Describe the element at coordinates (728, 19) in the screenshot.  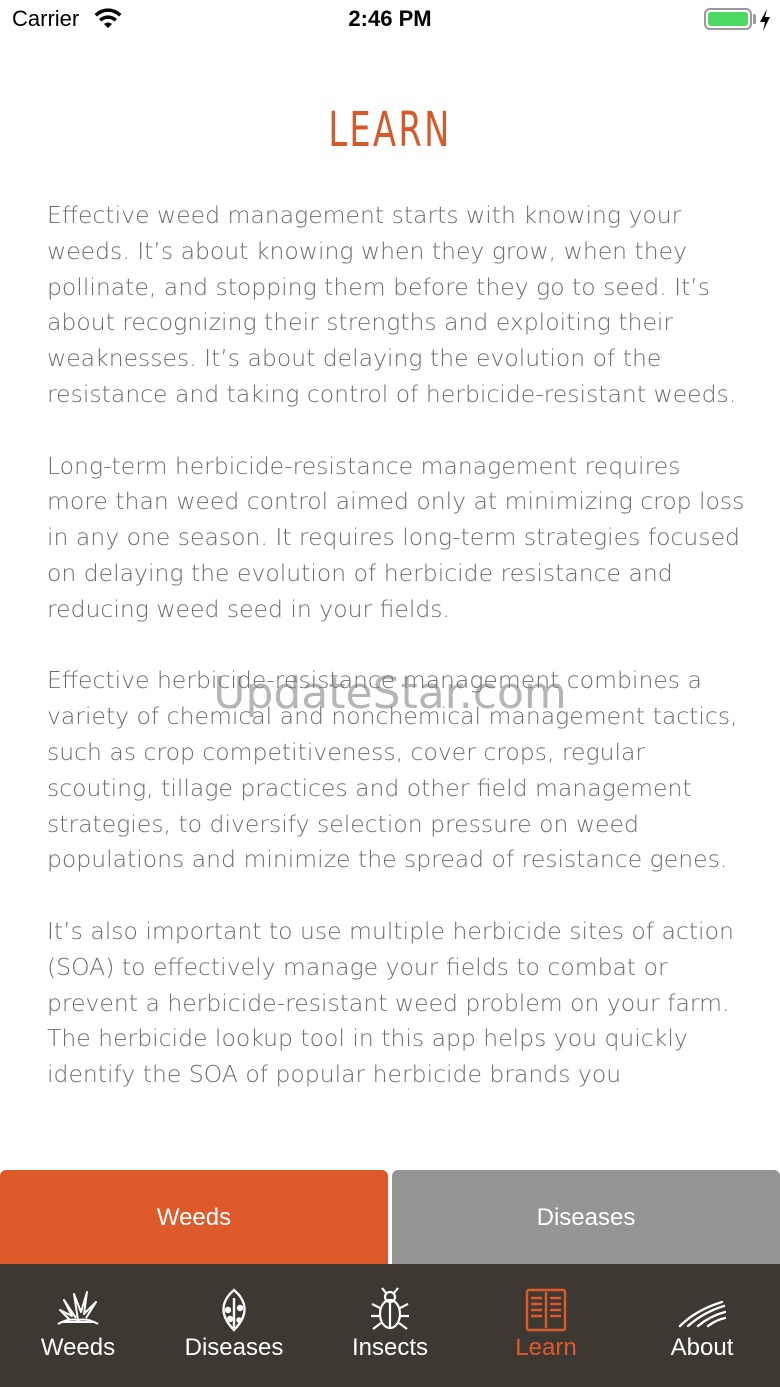
I see `battery-icon` at that location.